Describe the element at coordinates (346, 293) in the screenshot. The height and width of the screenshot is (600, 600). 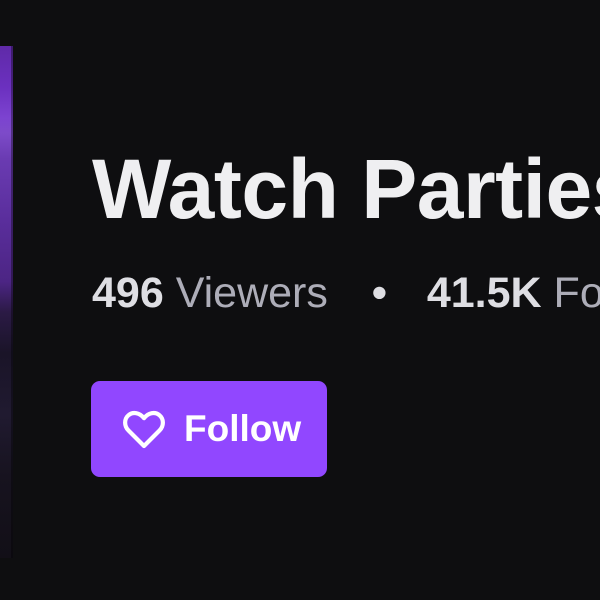
I see `category-stats: 496 Viewers • 41.5K Followers` at that location.